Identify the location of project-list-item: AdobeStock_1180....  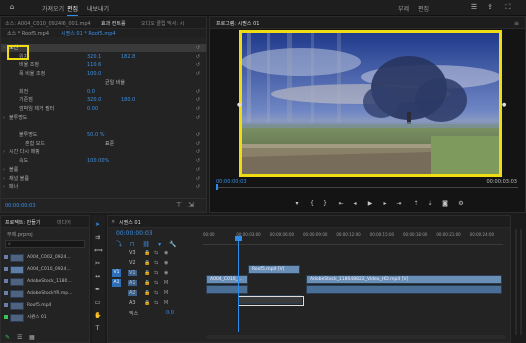
(45, 281).